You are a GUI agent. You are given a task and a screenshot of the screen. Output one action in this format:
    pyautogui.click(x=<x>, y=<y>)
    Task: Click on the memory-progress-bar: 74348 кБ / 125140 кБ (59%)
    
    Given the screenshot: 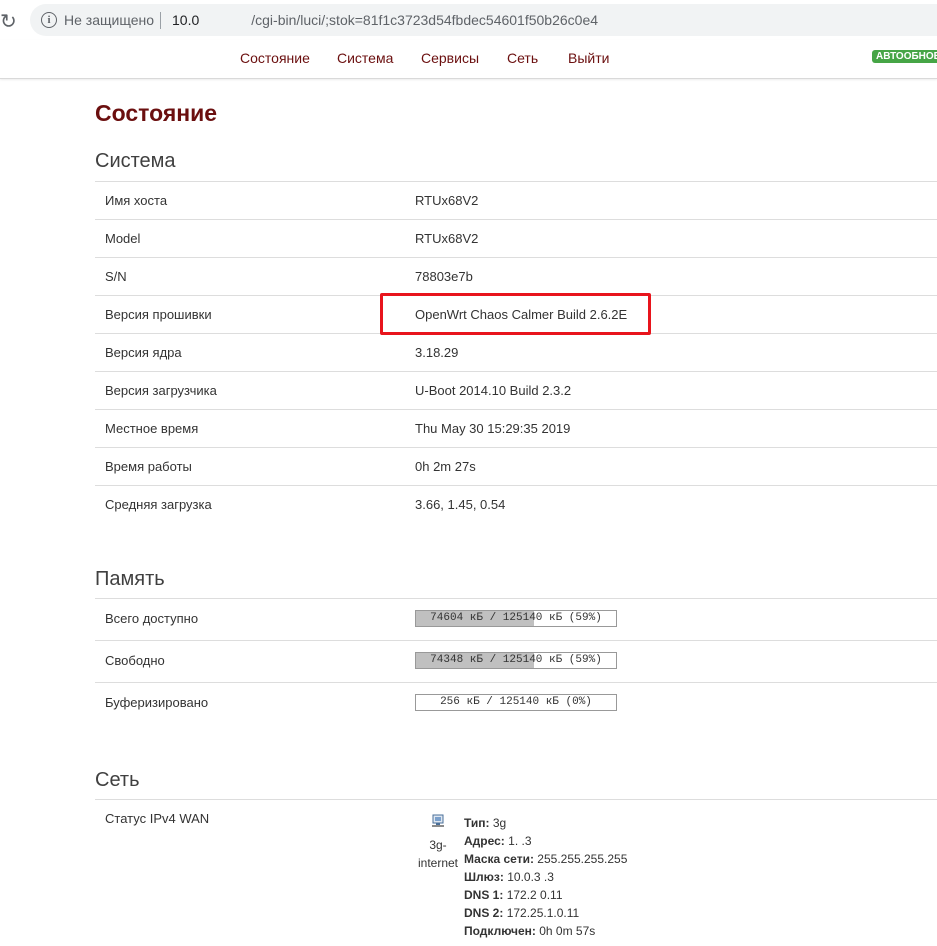 What is the action you would take?
    pyautogui.click(x=516, y=660)
    